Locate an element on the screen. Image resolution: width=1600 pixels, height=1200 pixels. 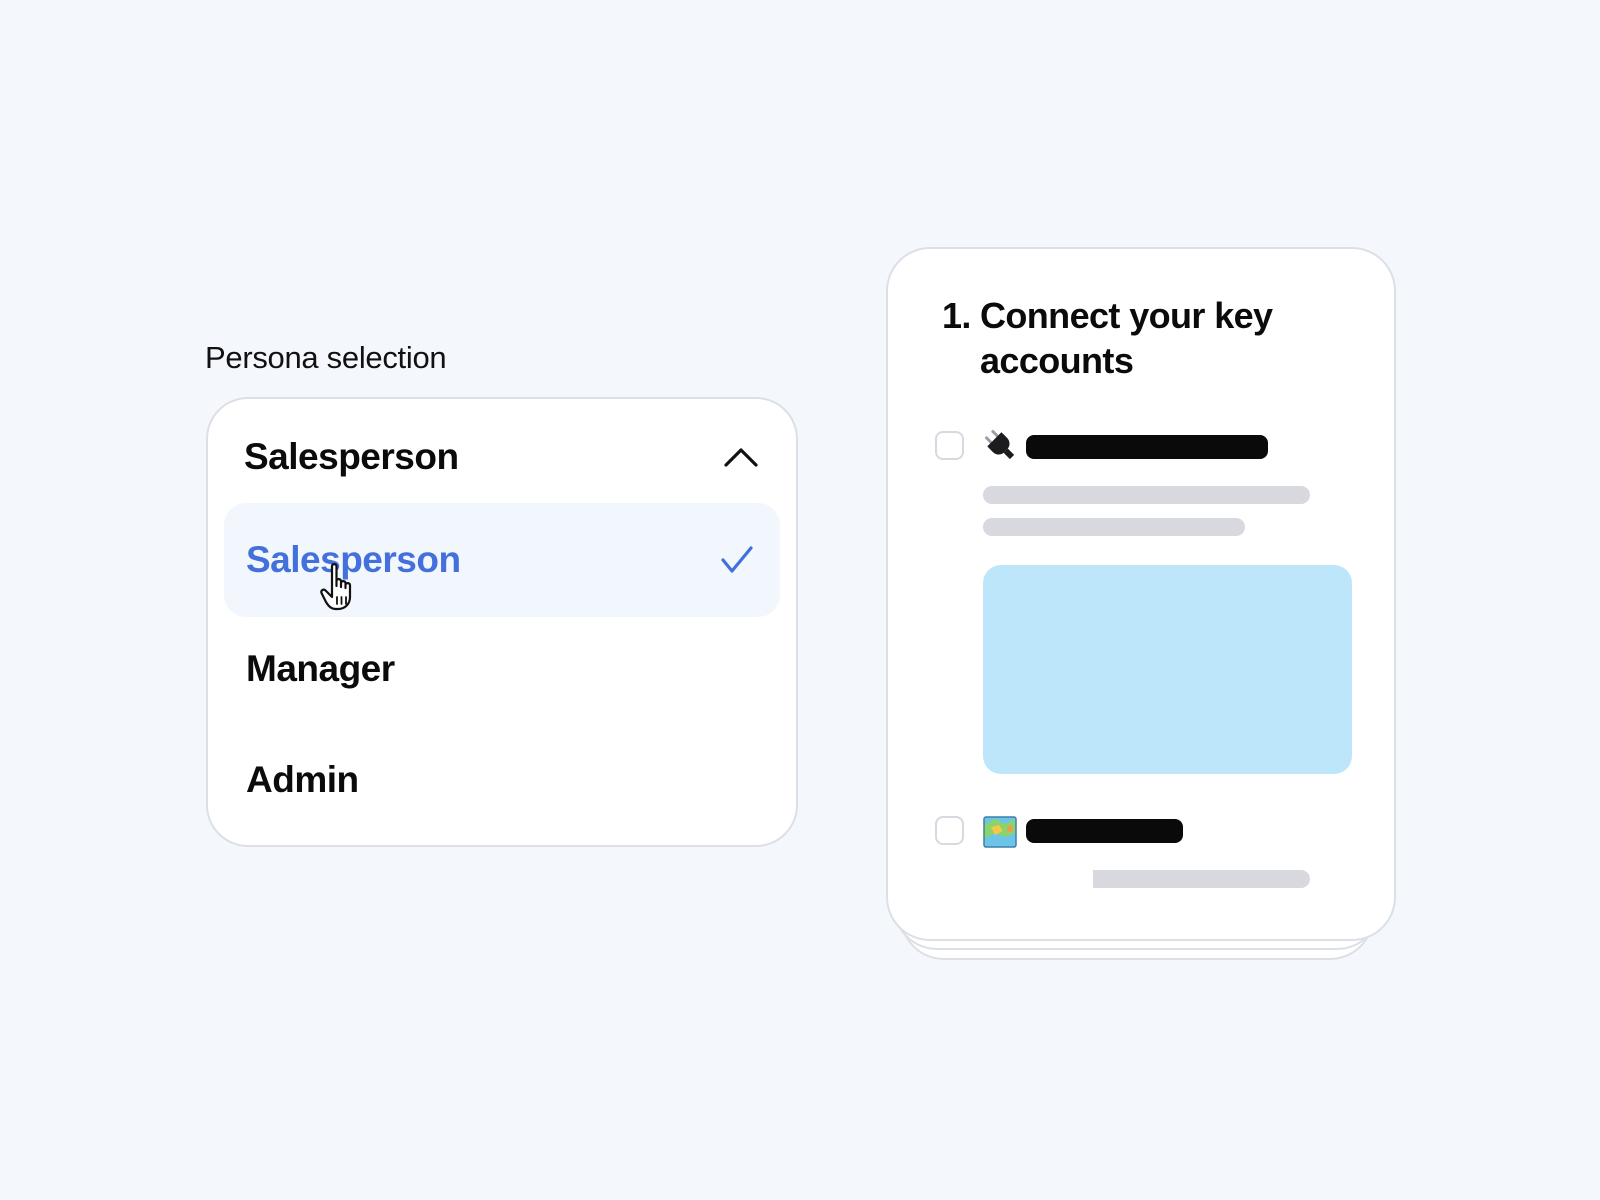
image-placeholder is located at coordinates (1167, 669).